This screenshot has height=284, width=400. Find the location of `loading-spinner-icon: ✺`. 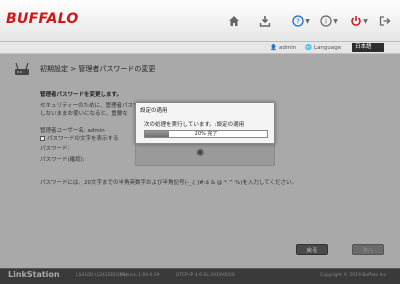

loading-spinner-icon: ✺ is located at coordinates (200, 153).